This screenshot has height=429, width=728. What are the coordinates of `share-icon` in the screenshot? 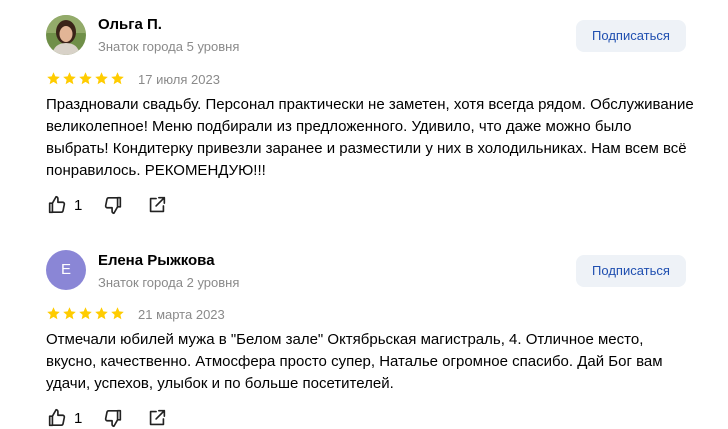 It's located at (158, 204).